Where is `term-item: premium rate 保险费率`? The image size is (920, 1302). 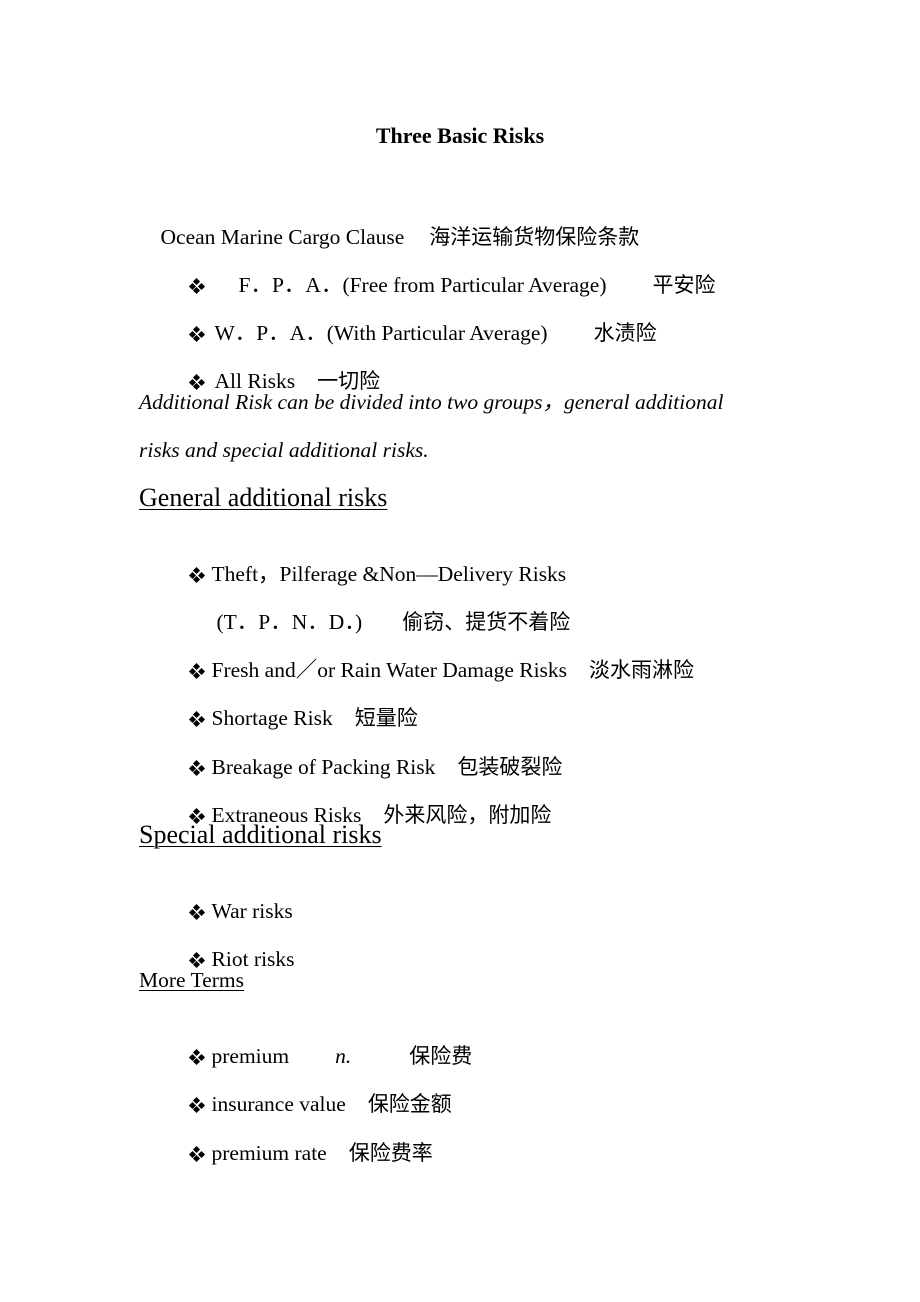 term-item: premium rate 保险费率 is located at coordinates (300, 1153).